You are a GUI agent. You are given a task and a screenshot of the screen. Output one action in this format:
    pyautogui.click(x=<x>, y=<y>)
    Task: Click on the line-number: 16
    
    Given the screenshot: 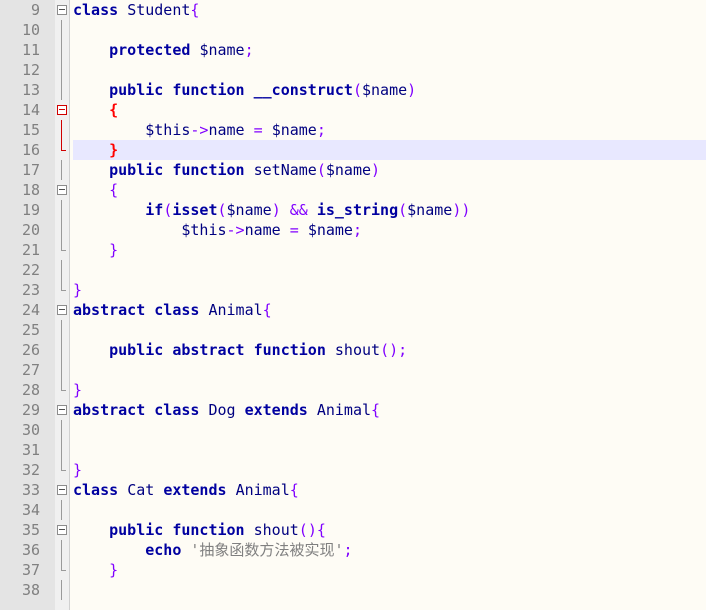 What is the action you would take?
    pyautogui.click(x=30, y=150)
    